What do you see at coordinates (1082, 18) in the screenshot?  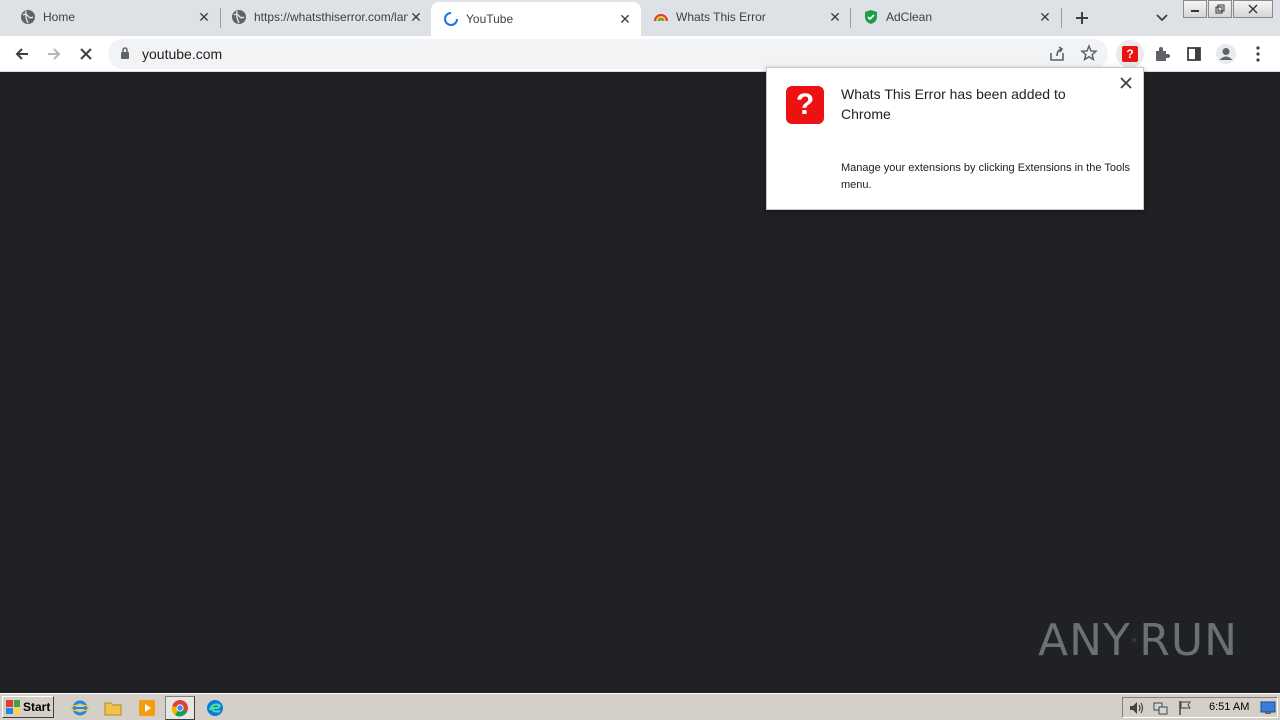 I see `new-tab-button` at bounding box center [1082, 18].